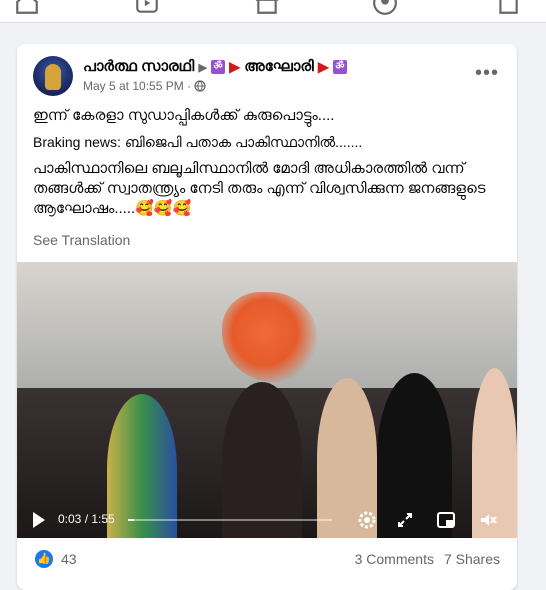 This screenshot has width=546, height=590. What do you see at coordinates (202, 67) in the screenshot?
I see `triangle-icon: ▶` at bounding box center [202, 67].